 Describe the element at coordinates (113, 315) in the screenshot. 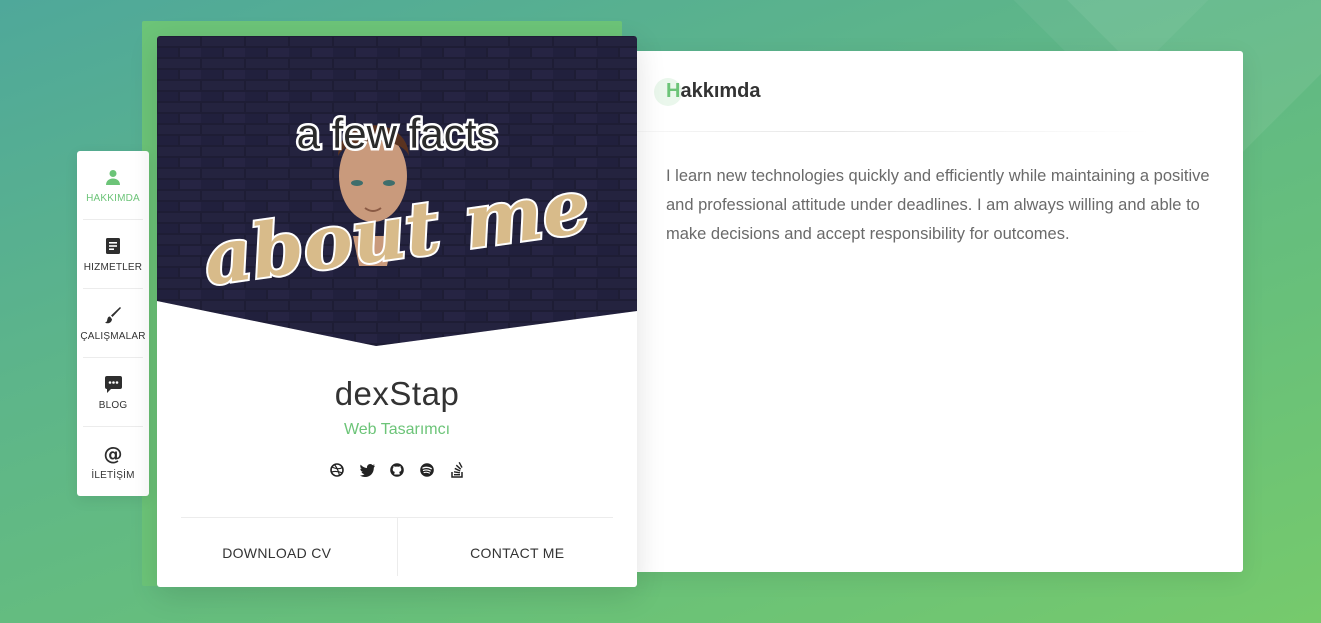

I see `brush-icon` at that location.